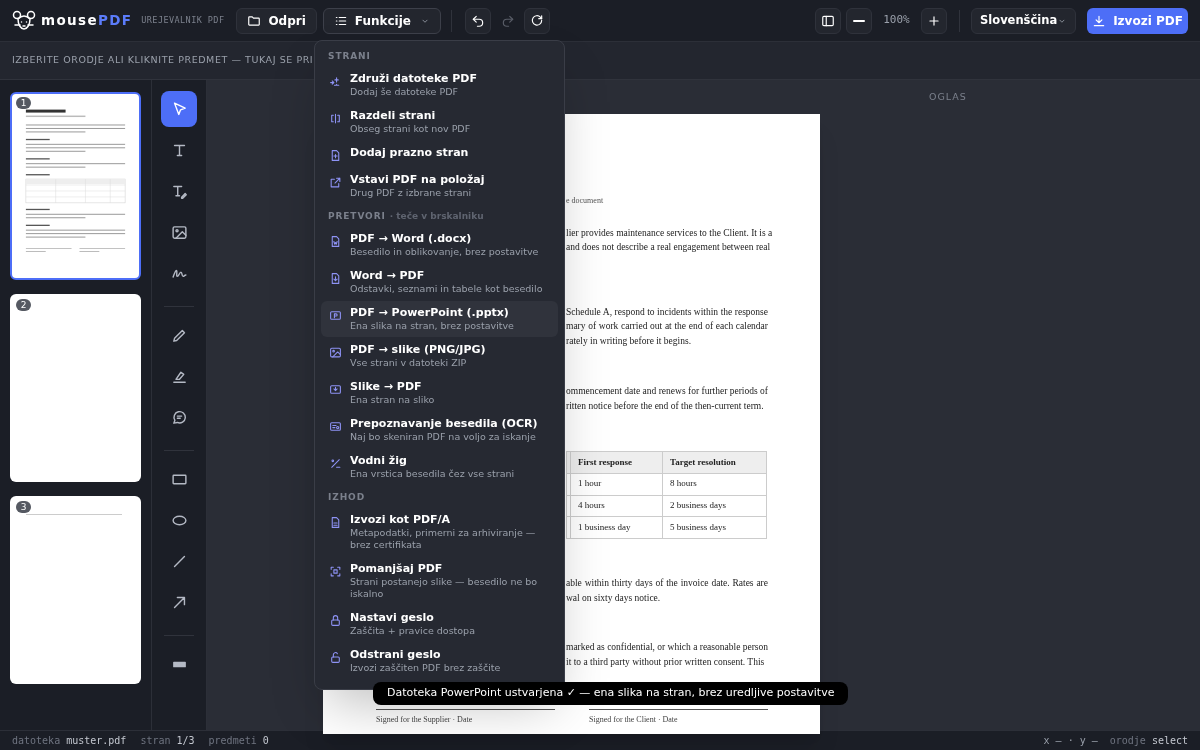  What do you see at coordinates (667, 655) in the screenshot?
I see `document-paragraph: marked as confidential, or which a reasonable person it to a third party without prior written consent. This` at bounding box center [667, 655].